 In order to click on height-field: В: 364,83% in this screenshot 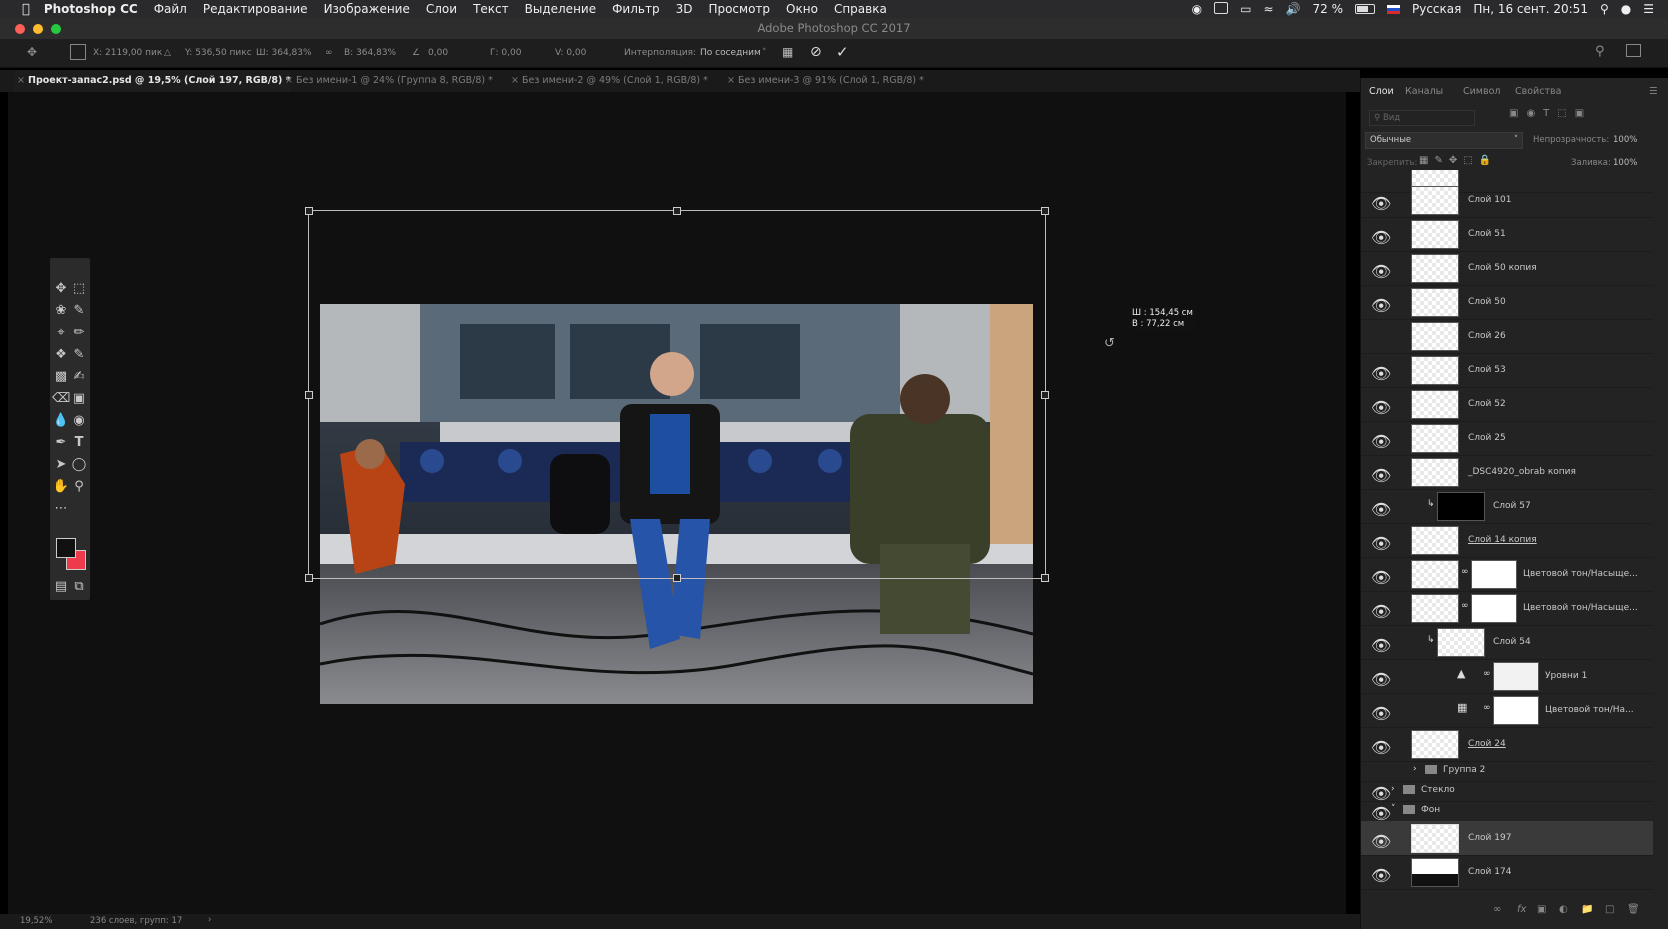, I will do `click(370, 53)`.